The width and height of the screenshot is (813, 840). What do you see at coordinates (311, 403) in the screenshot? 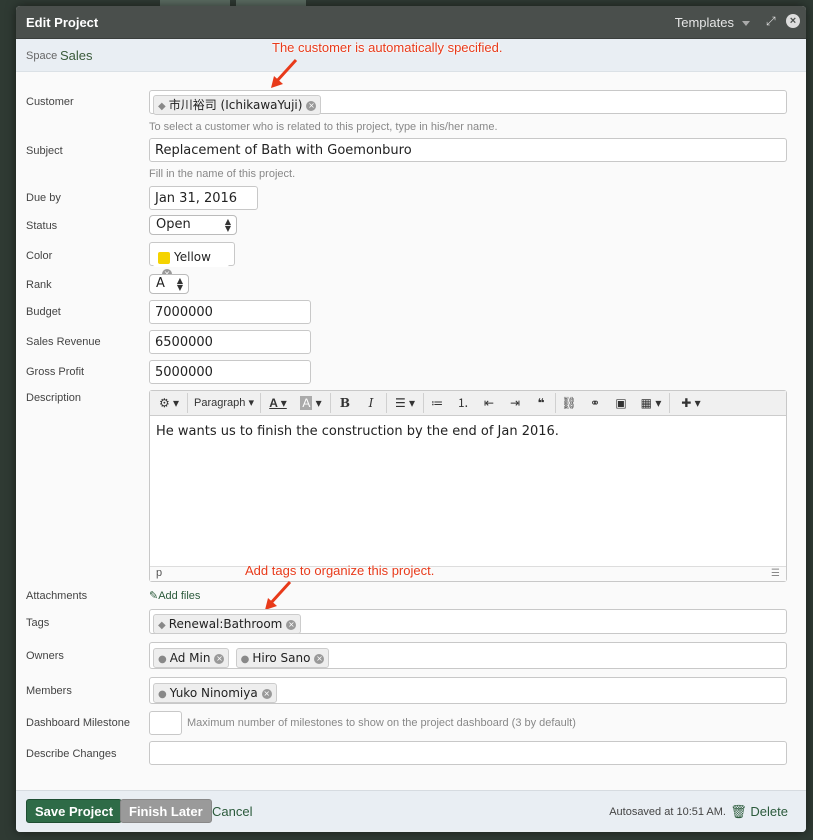
I see `background-color-icon: A ▾` at bounding box center [311, 403].